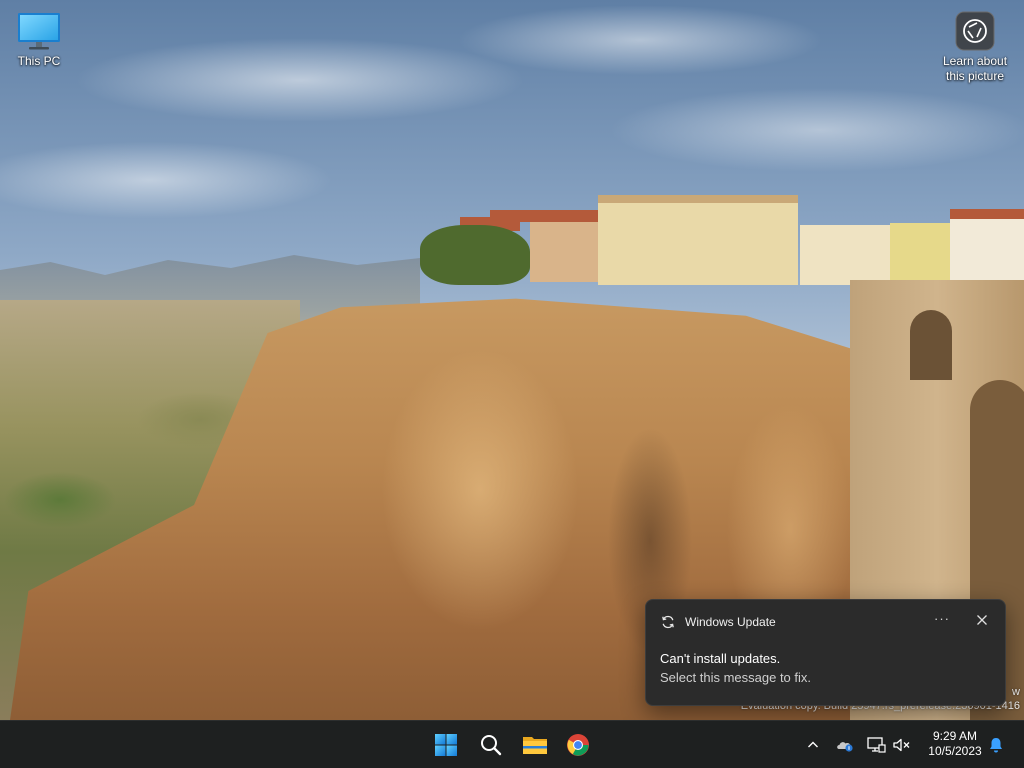 The height and width of the screenshot is (768, 1024). Describe the element at coordinates (975, 68) in the screenshot. I see `desktop-icon-label: Learn about this picture` at that location.